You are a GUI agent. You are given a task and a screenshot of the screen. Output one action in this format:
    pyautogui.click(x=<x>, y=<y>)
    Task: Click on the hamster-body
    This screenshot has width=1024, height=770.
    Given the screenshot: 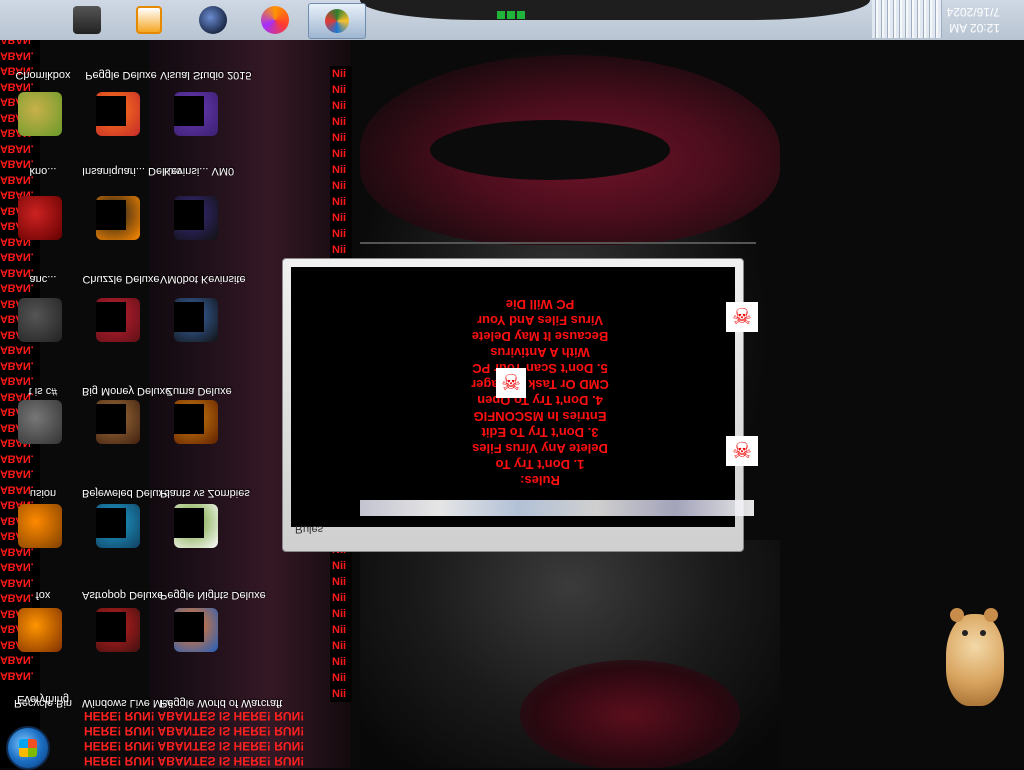 What is the action you would take?
    pyautogui.click(x=975, y=660)
    